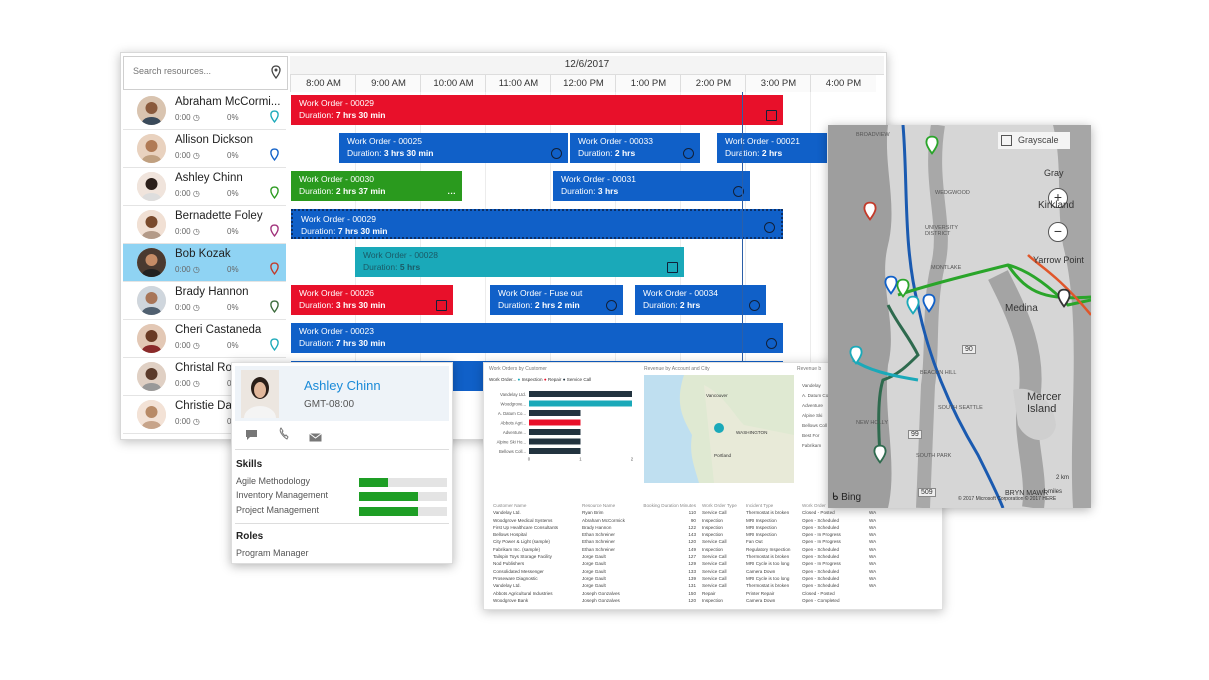  What do you see at coordinates (315, 438) in the screenshot?
I see `mail-icon` at bounding box center [315, 438].